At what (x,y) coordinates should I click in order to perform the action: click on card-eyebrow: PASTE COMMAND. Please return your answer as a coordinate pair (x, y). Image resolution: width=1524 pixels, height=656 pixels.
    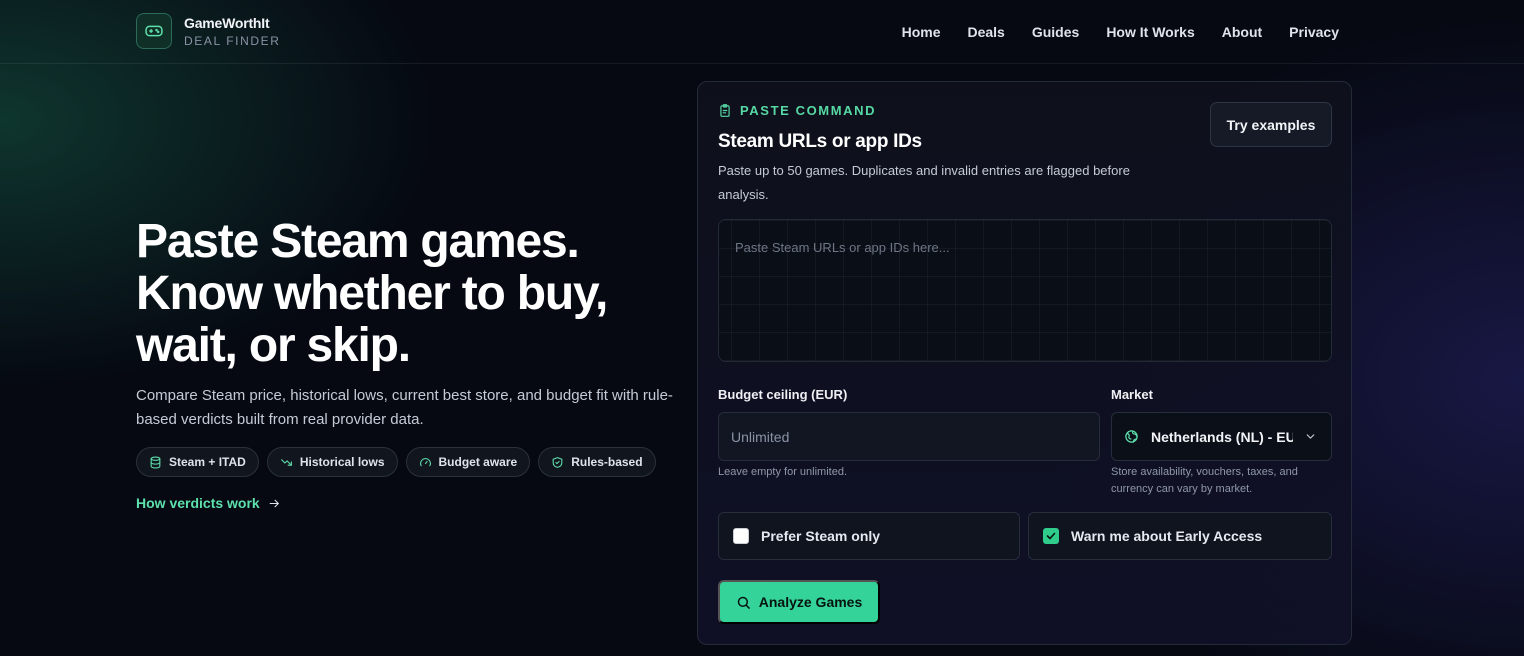
    Looking at the image, I should click on (797, 110).